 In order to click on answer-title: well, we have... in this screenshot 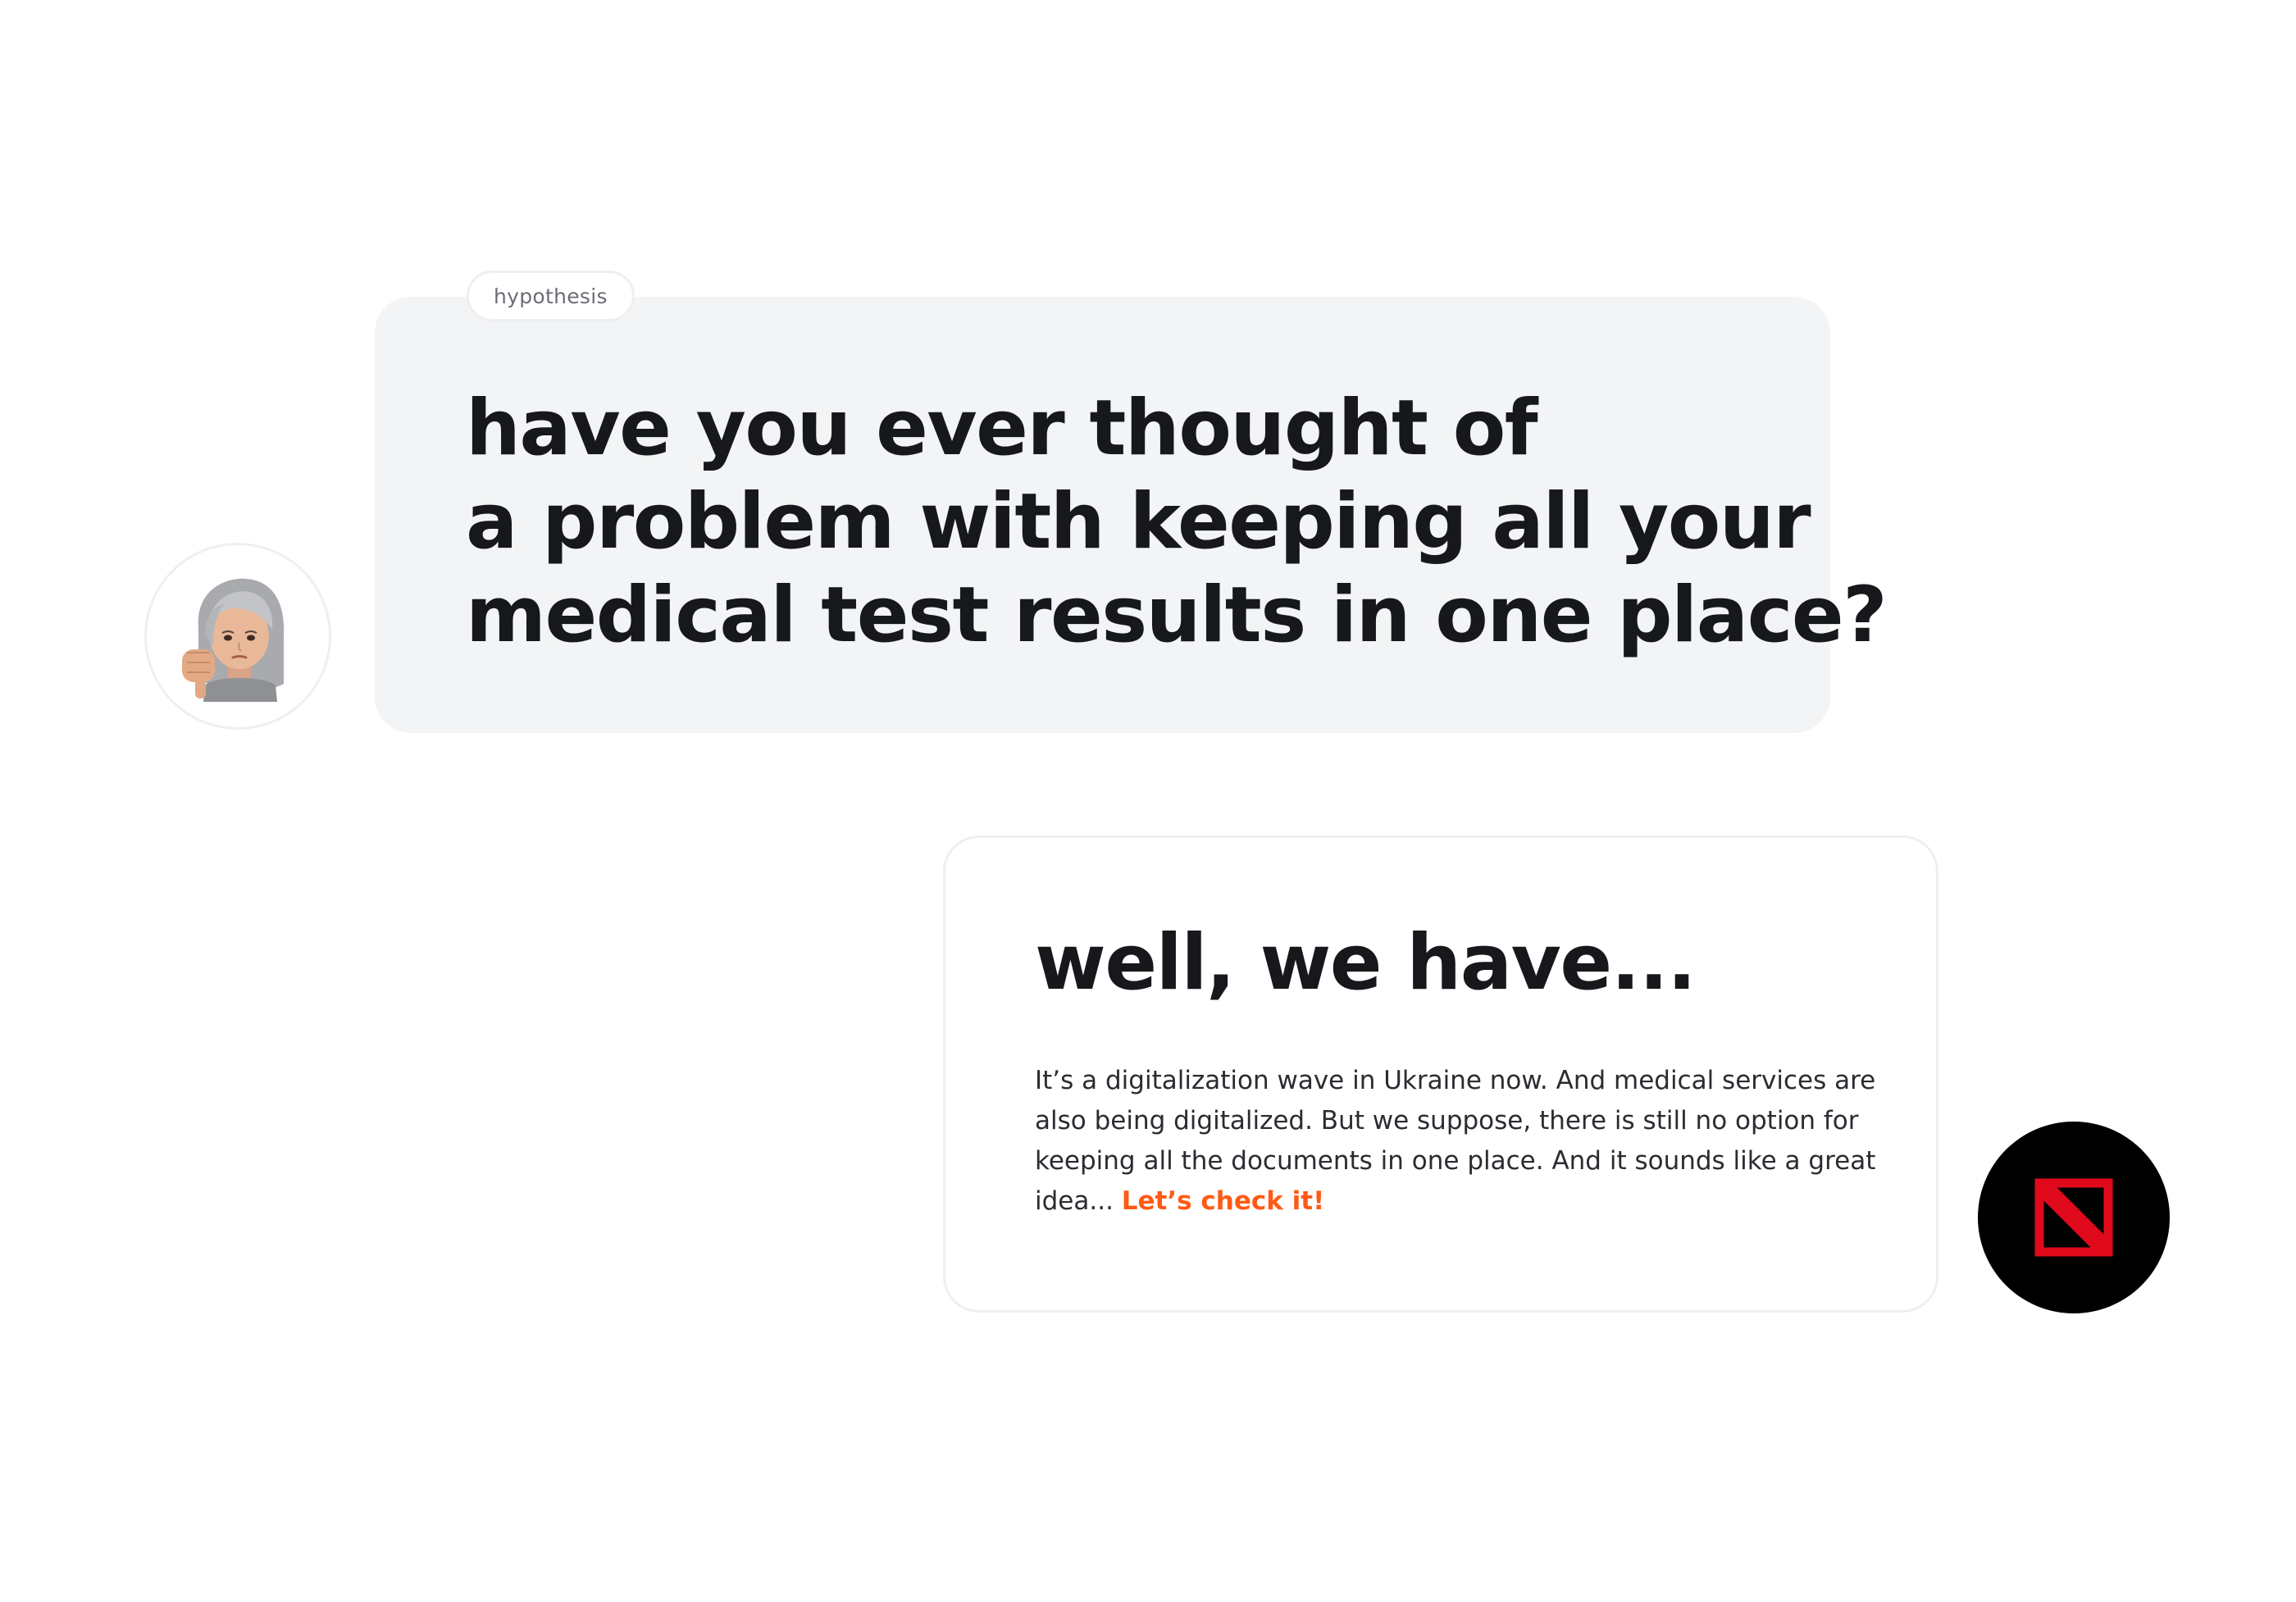, I will do `click(1366, 963)`.